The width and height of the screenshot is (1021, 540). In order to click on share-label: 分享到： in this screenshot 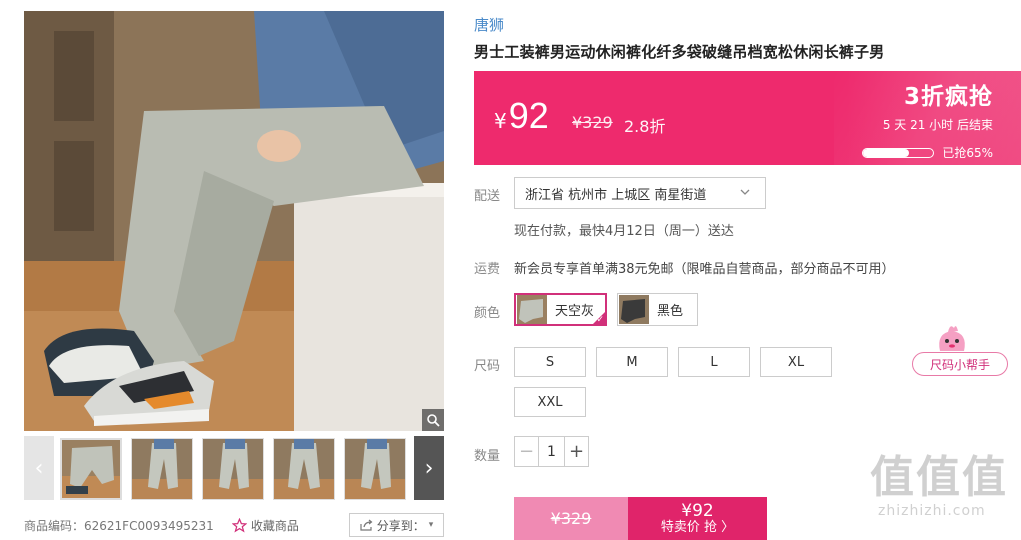, I will do `click(400, 525)`.